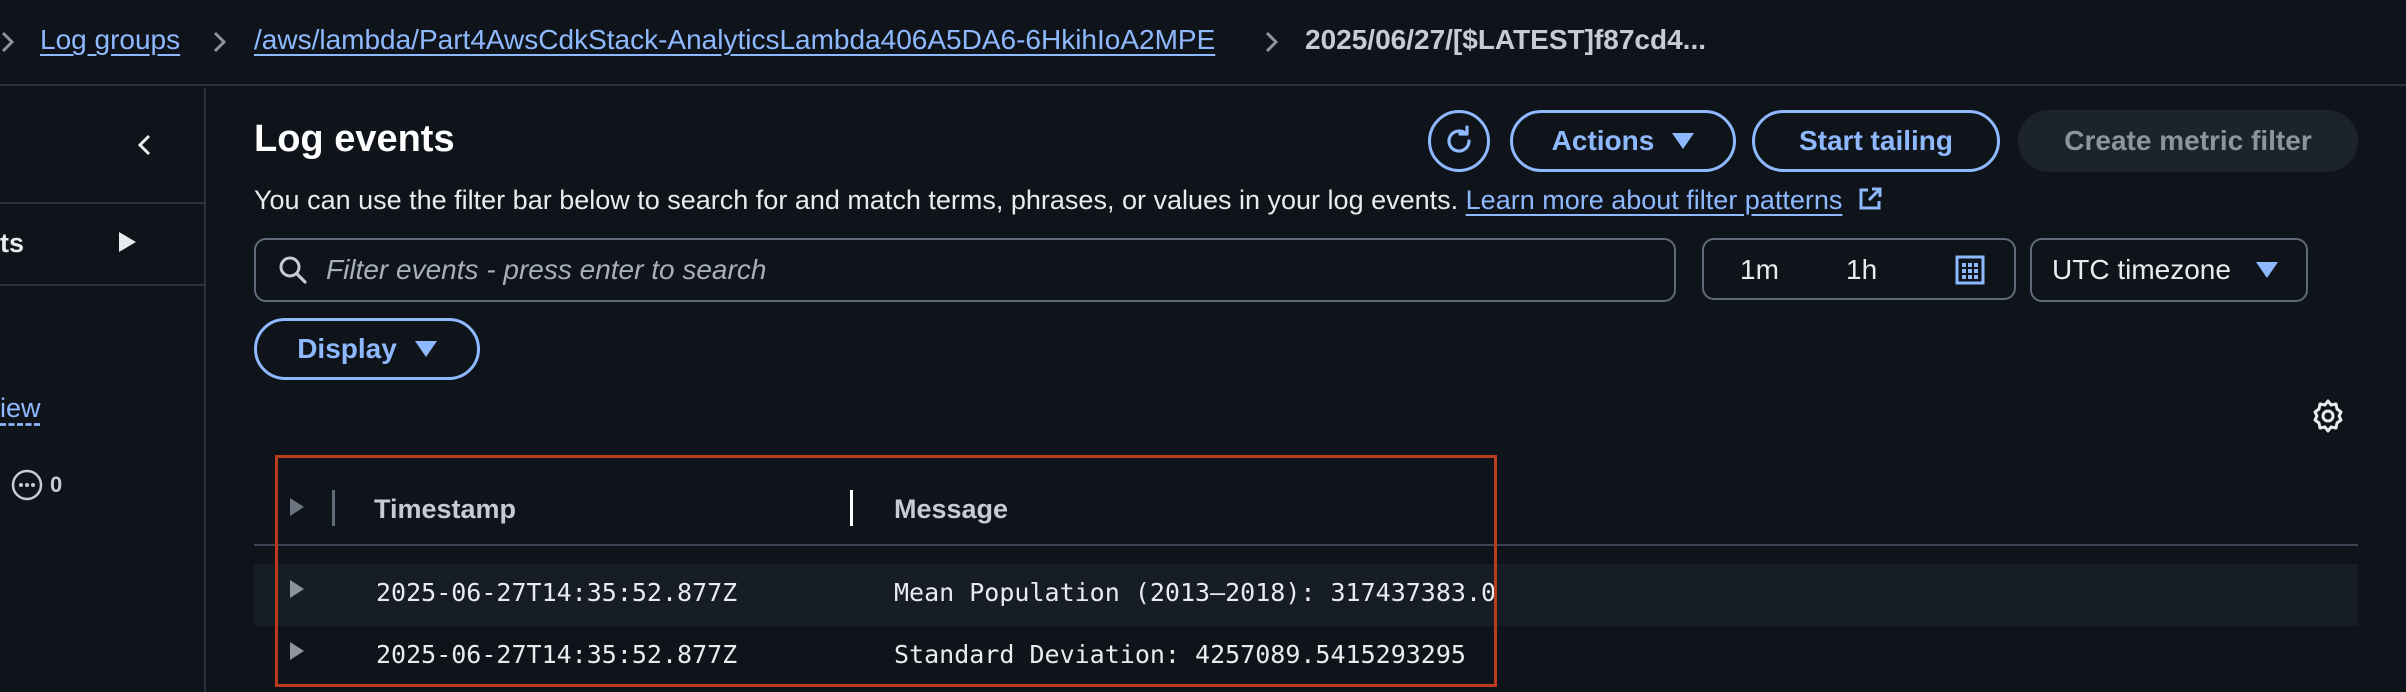  What do you see at coordinates (145, 145) in the screenshot?
I see `collapse-chevron-left-icon` at bounding box center [145, 145].